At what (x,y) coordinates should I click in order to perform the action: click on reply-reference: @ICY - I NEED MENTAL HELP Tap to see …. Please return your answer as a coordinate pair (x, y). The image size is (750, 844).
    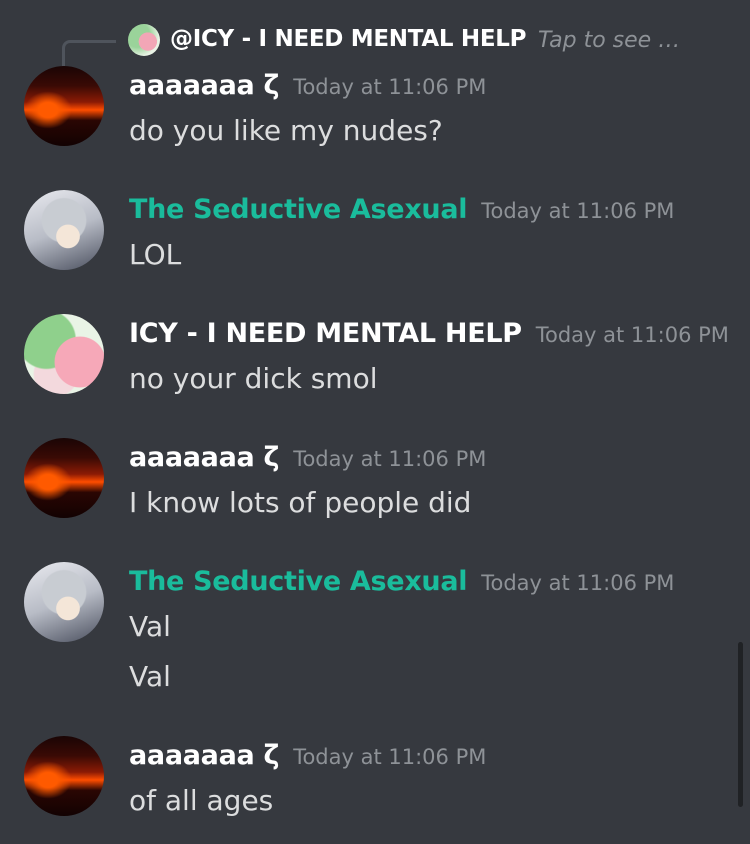
    Looking at the image, I should click on (375, 44).